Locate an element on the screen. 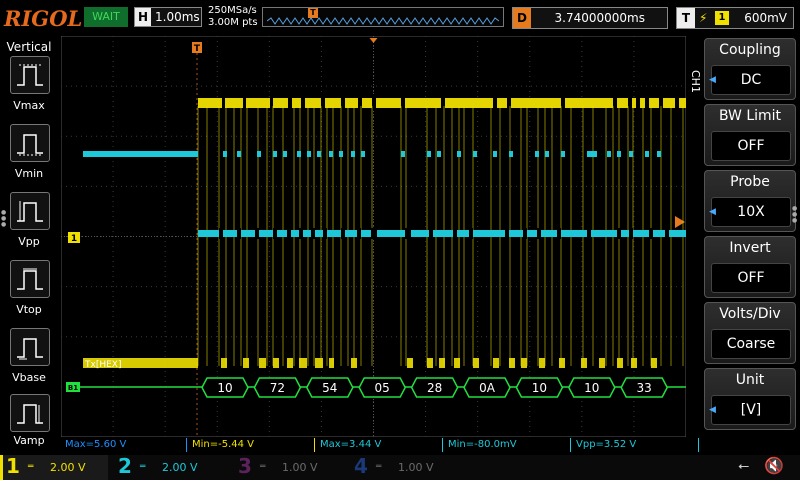  trigger-source-badge: 1 is located at coordinates (722, 18).